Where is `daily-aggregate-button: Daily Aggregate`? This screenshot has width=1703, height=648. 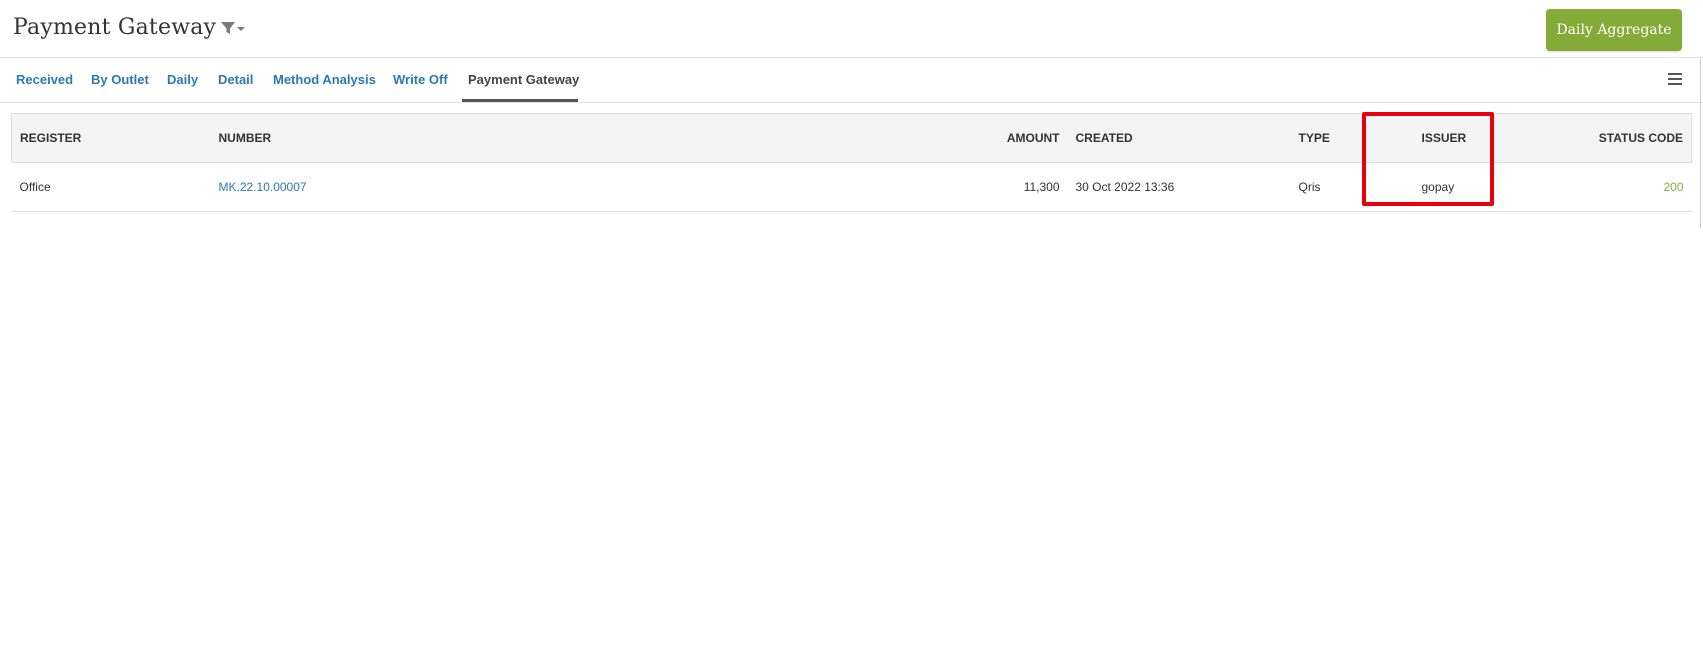 daily-aggregate-button: Daily Aggregate is located at coordinates (1614, 30).